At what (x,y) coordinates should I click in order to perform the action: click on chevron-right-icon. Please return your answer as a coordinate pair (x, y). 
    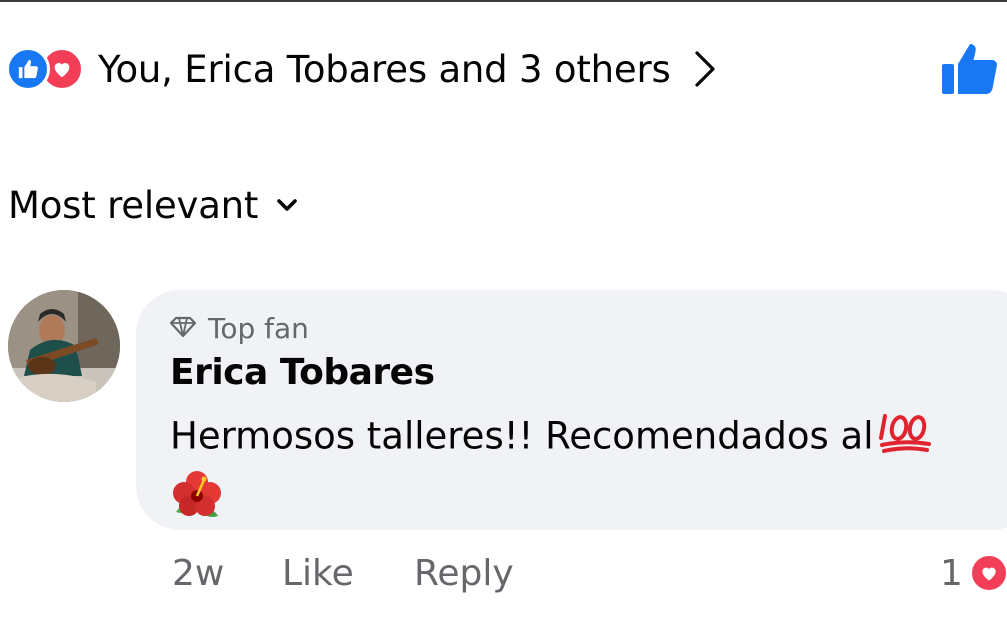
    Looking at the image, I should click on (705, 69).